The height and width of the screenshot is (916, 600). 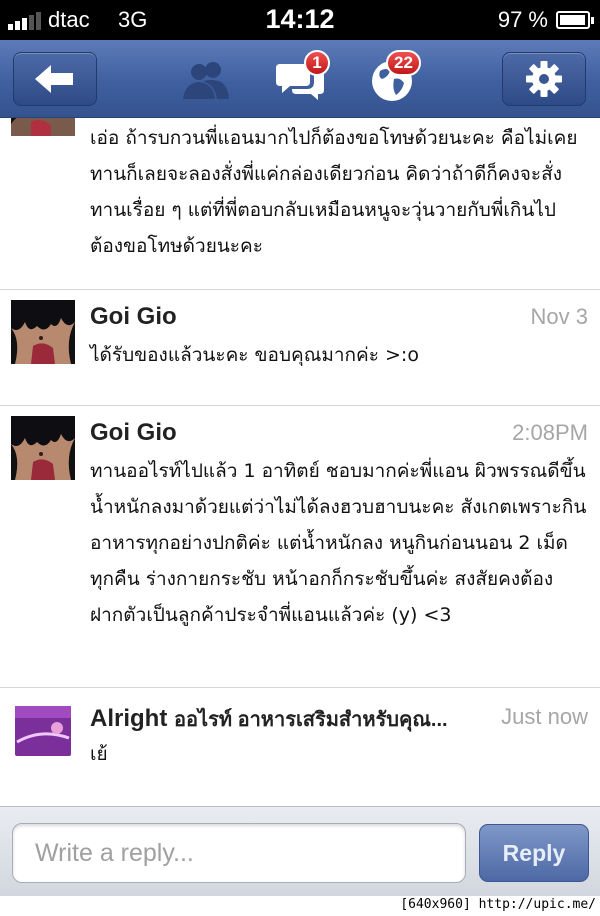 What do you see at coordinates (239, 853) in the screenshot?
I see `reply-input` at bounding box center [239, 853].